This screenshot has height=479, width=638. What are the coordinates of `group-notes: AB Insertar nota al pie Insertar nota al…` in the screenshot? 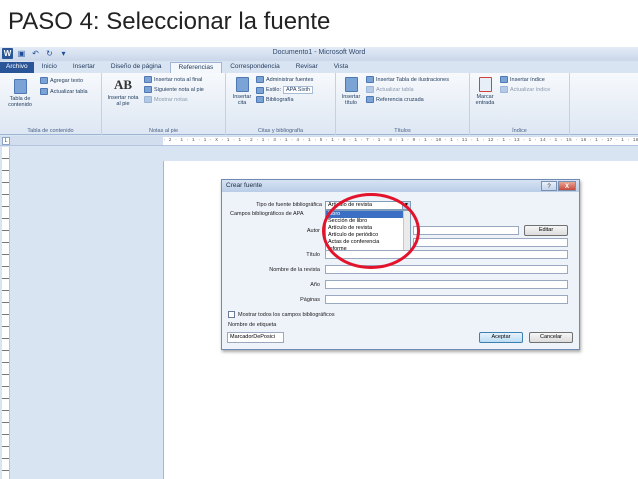 It's located at (164, 104).